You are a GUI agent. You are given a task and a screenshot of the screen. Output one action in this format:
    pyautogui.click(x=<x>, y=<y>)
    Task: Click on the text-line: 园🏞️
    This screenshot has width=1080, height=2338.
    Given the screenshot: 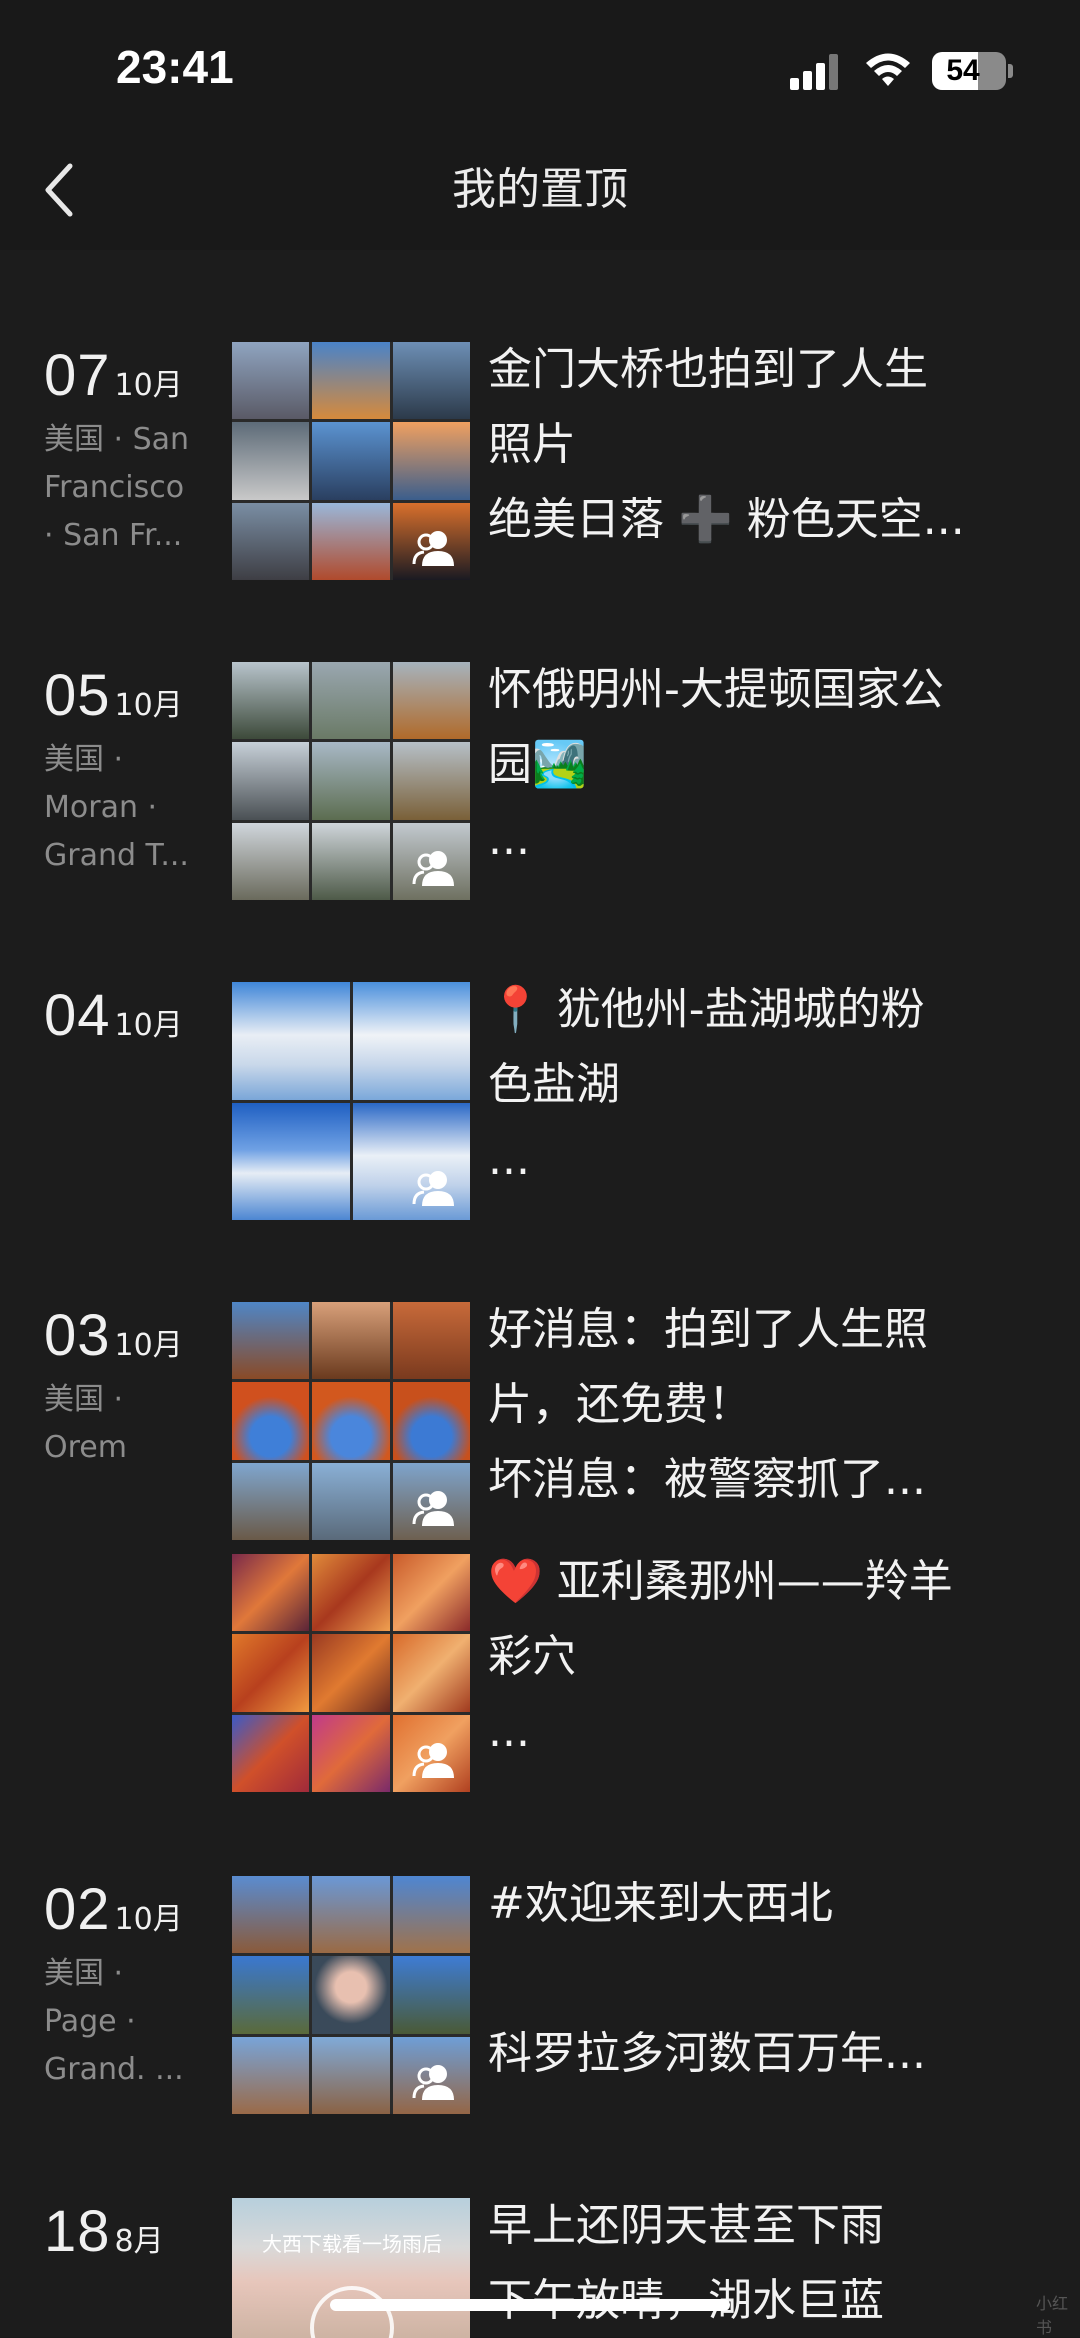 What is the action you would take?
    pyautogui.click(x=537, y=764)
    